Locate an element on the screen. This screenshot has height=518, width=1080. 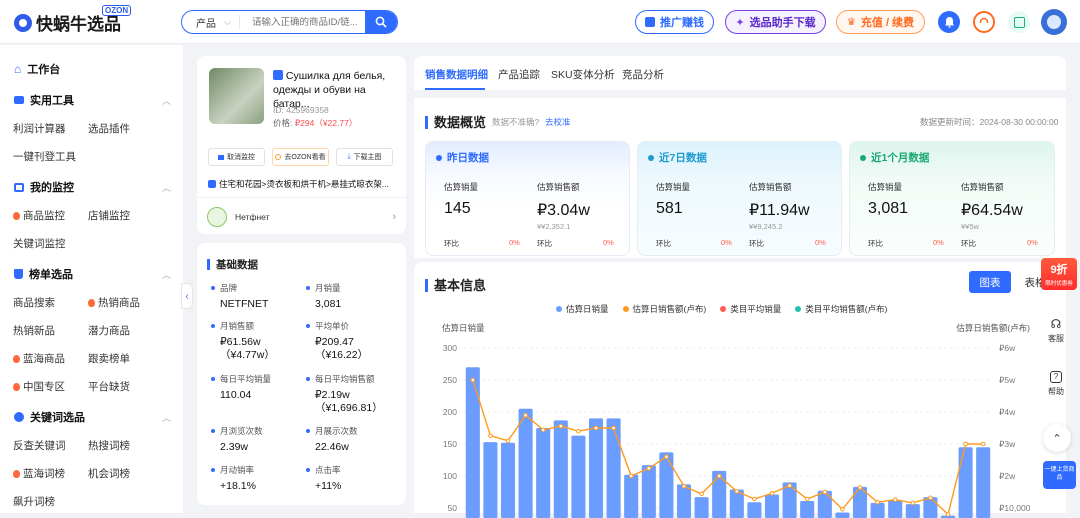
collect-product-button: 一键上货商品 is located at coordinates (1059, 475).